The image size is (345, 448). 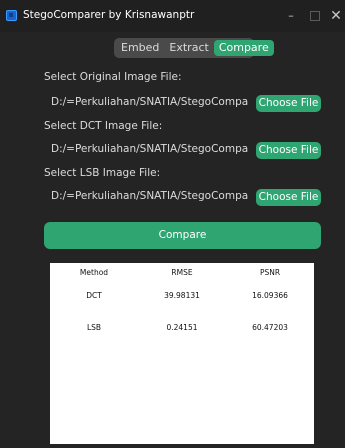 What do you see at coordinates (182, 295) in the screenshot?
I see `row-dct-rmse: 39.98131` at bounding box center [182, 295].